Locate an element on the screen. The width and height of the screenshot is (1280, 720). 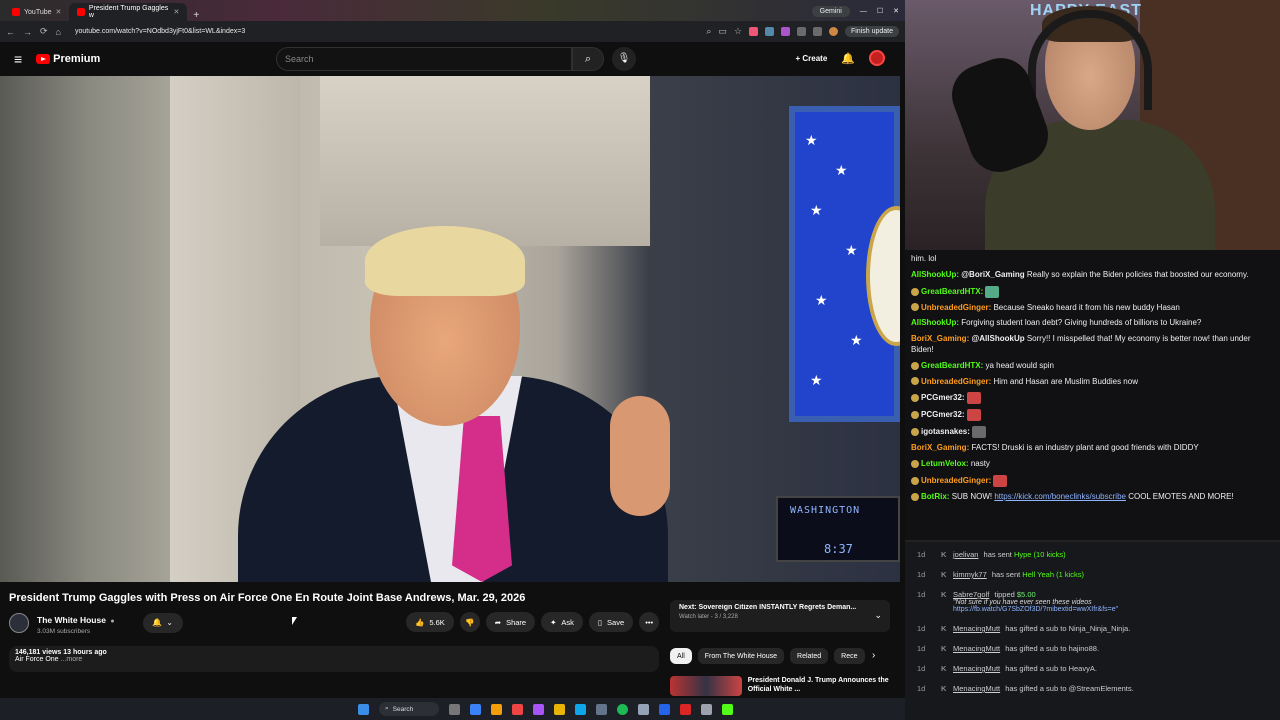
chevron-right-icon: › is located at coordinates (873, 655).